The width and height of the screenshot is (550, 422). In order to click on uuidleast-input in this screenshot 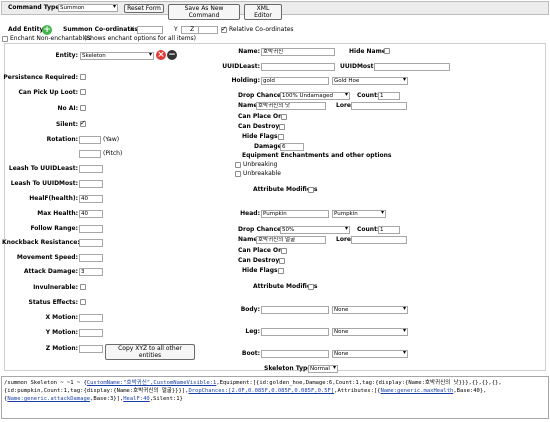, I will do `click(298, 67)`.